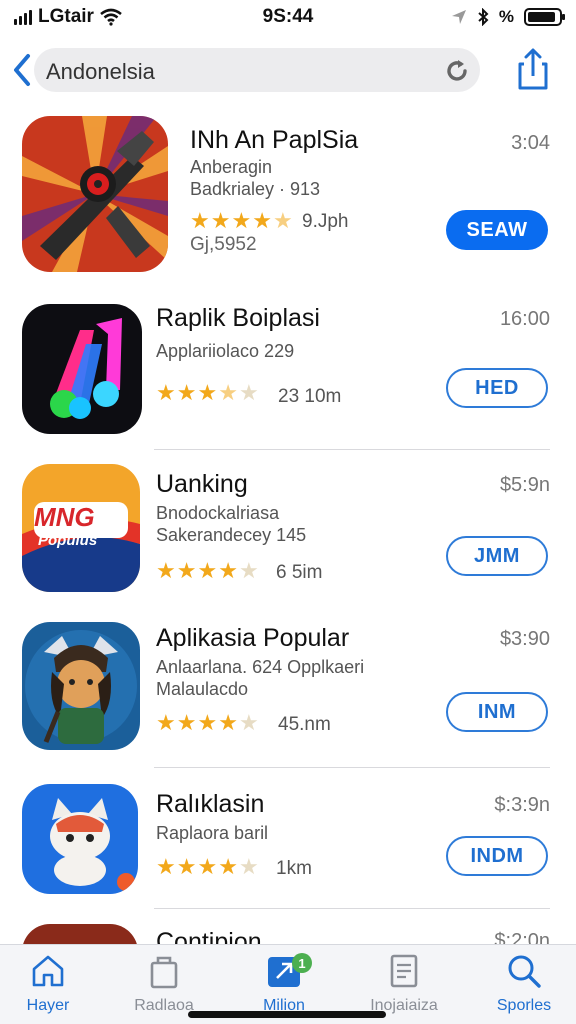 This screenshot has height=1024, width=576. I want to click on app-name: Contipion, so click(209, 936).